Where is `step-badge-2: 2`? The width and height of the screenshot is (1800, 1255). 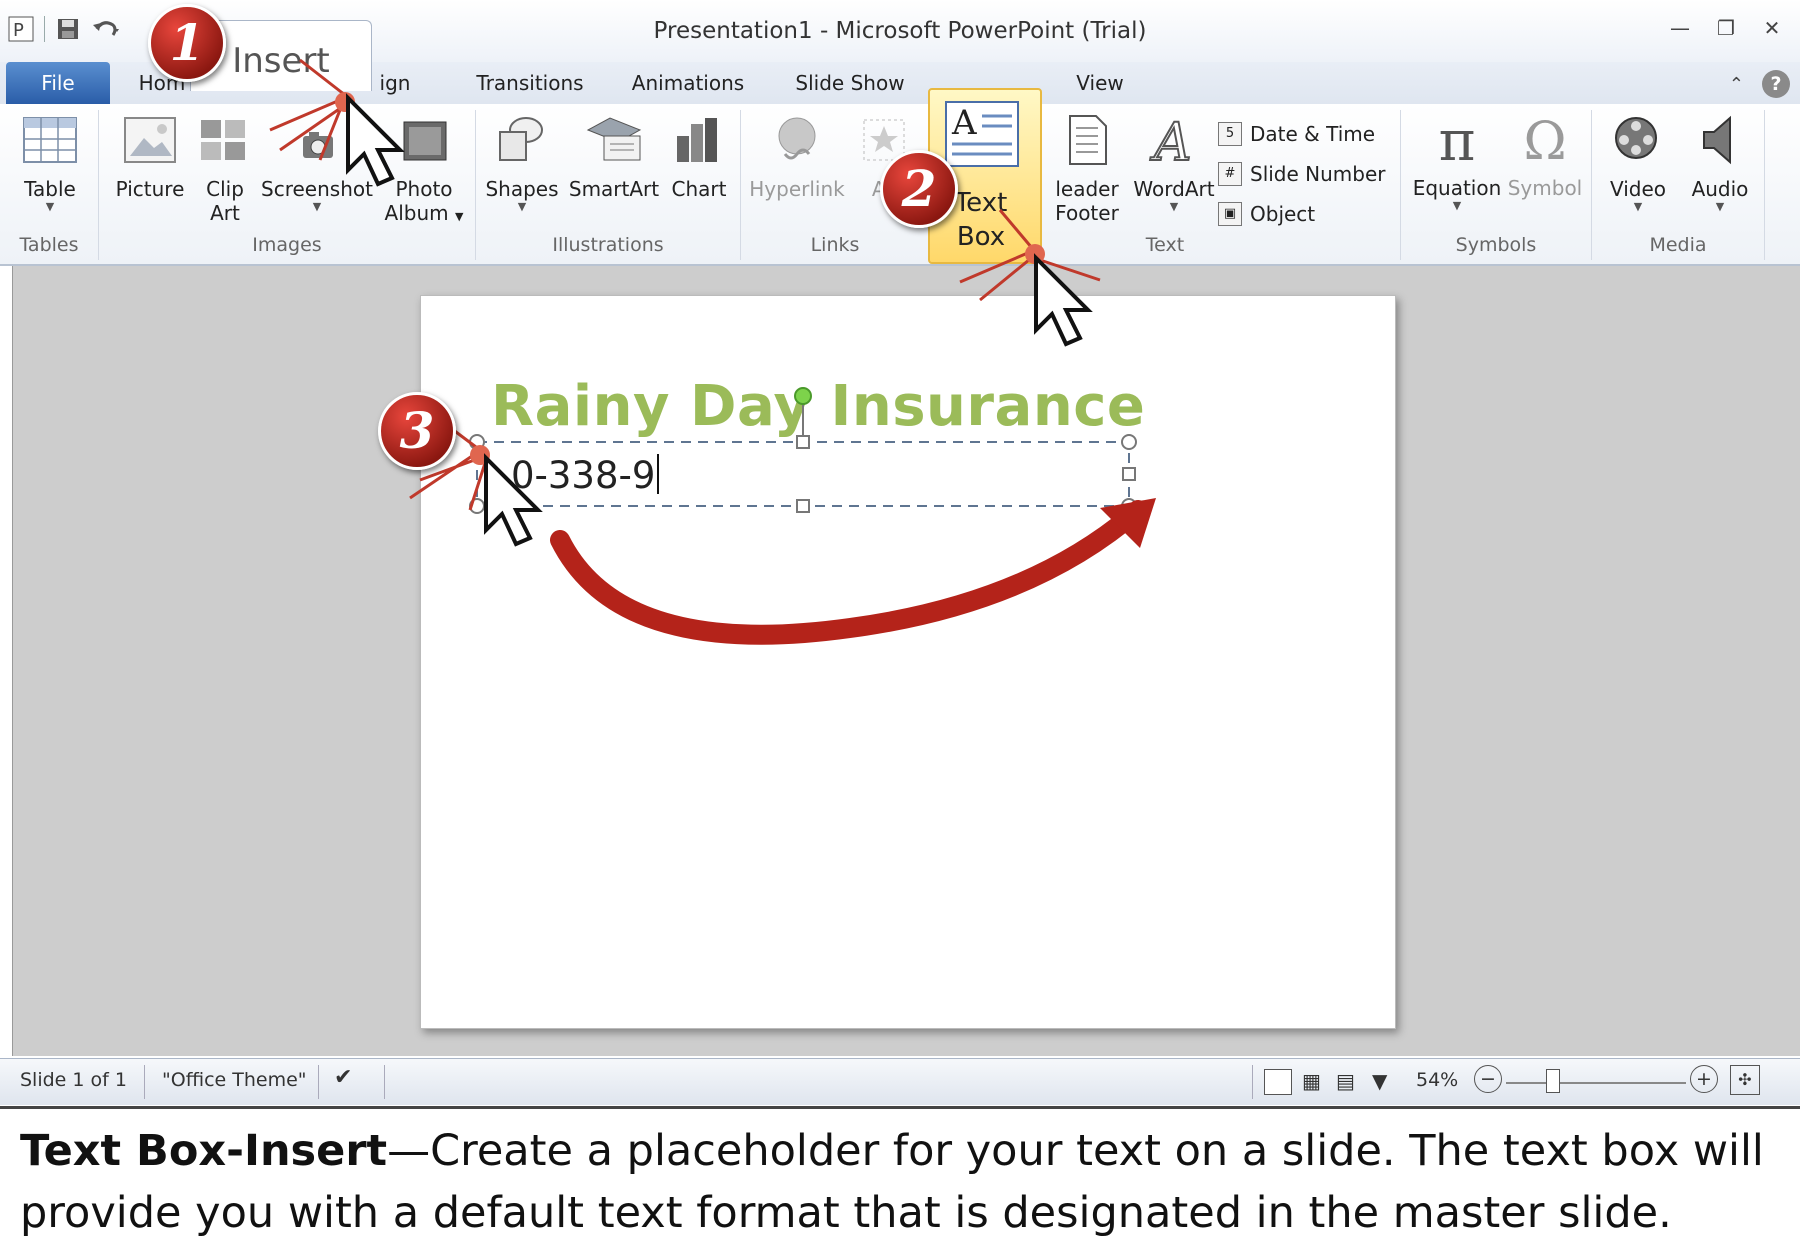 step-badge-2: 2 is located at coordinates (919, 189).